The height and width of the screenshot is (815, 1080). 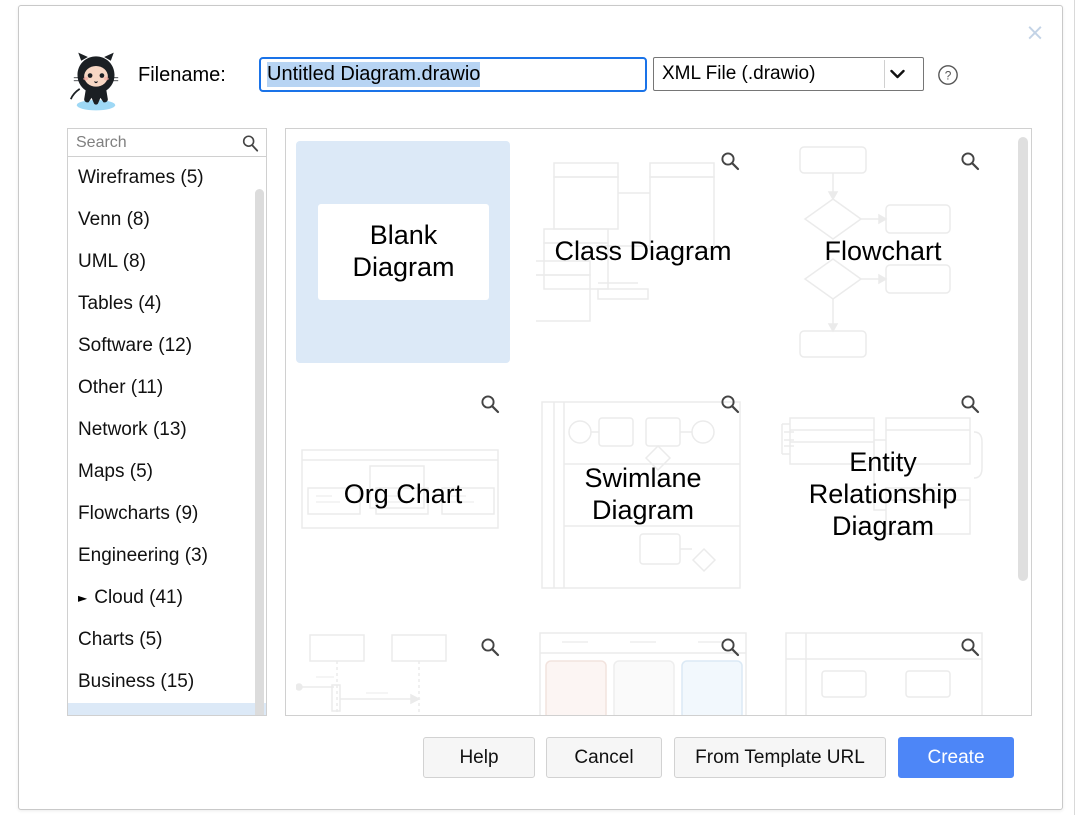 What do you see at coordinates (138, 597) in the screenshot?
I see `sidebar-item-label: Cloud (41)` at bounding box center [138, 597].